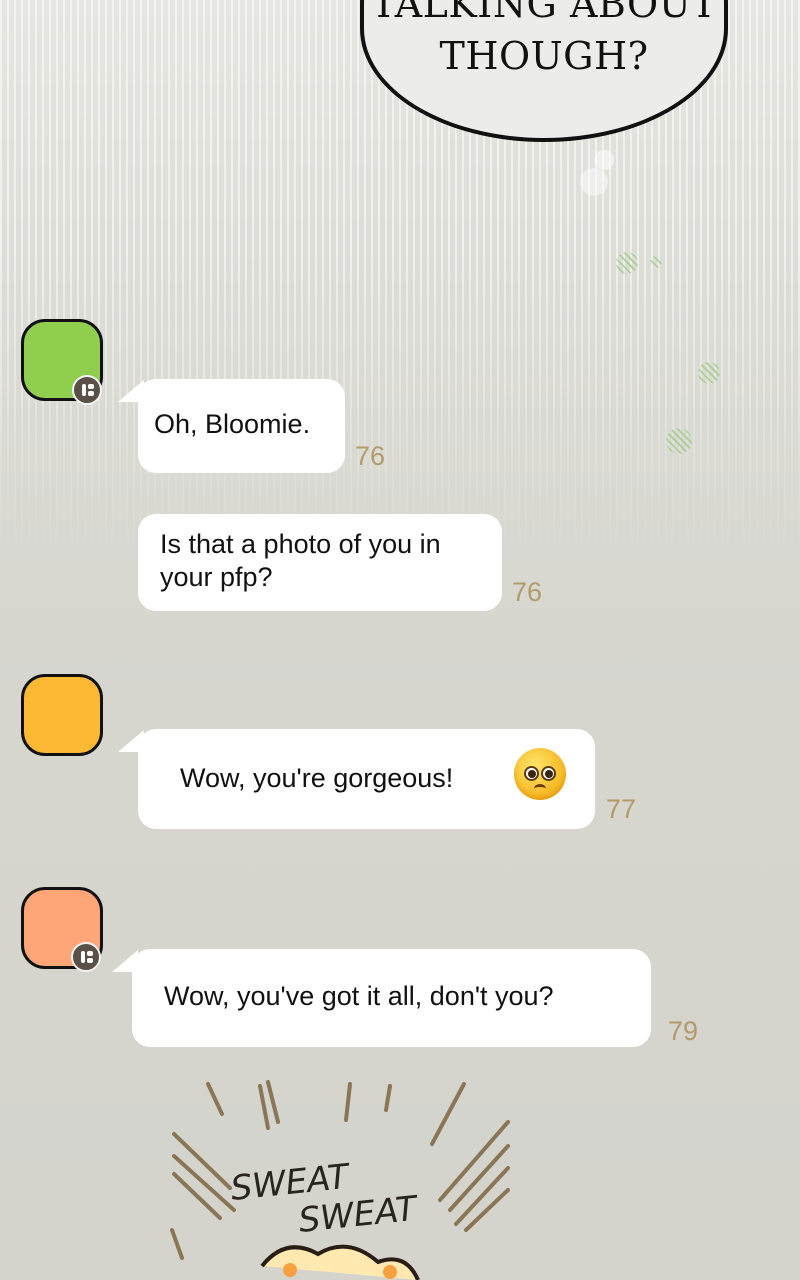  I want to click on unread-count: 79, so click(683, 1031).